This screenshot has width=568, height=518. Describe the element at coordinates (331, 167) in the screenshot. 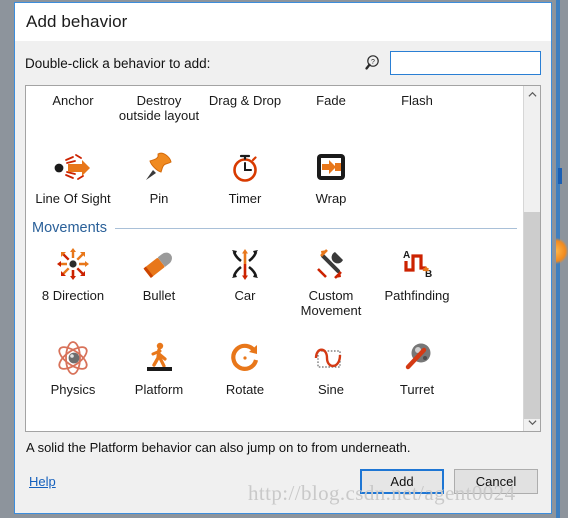

I see `wrap-icon` at that location.